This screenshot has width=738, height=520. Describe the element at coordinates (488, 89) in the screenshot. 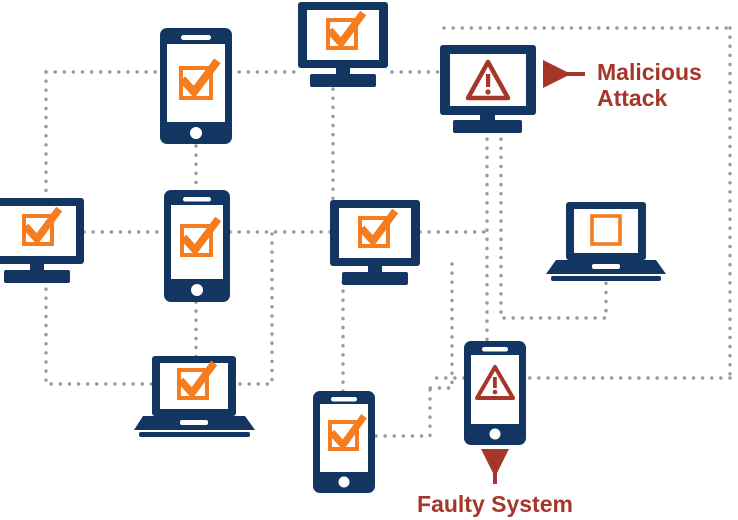

I see `device-desktop-alert-top-right` at that location.